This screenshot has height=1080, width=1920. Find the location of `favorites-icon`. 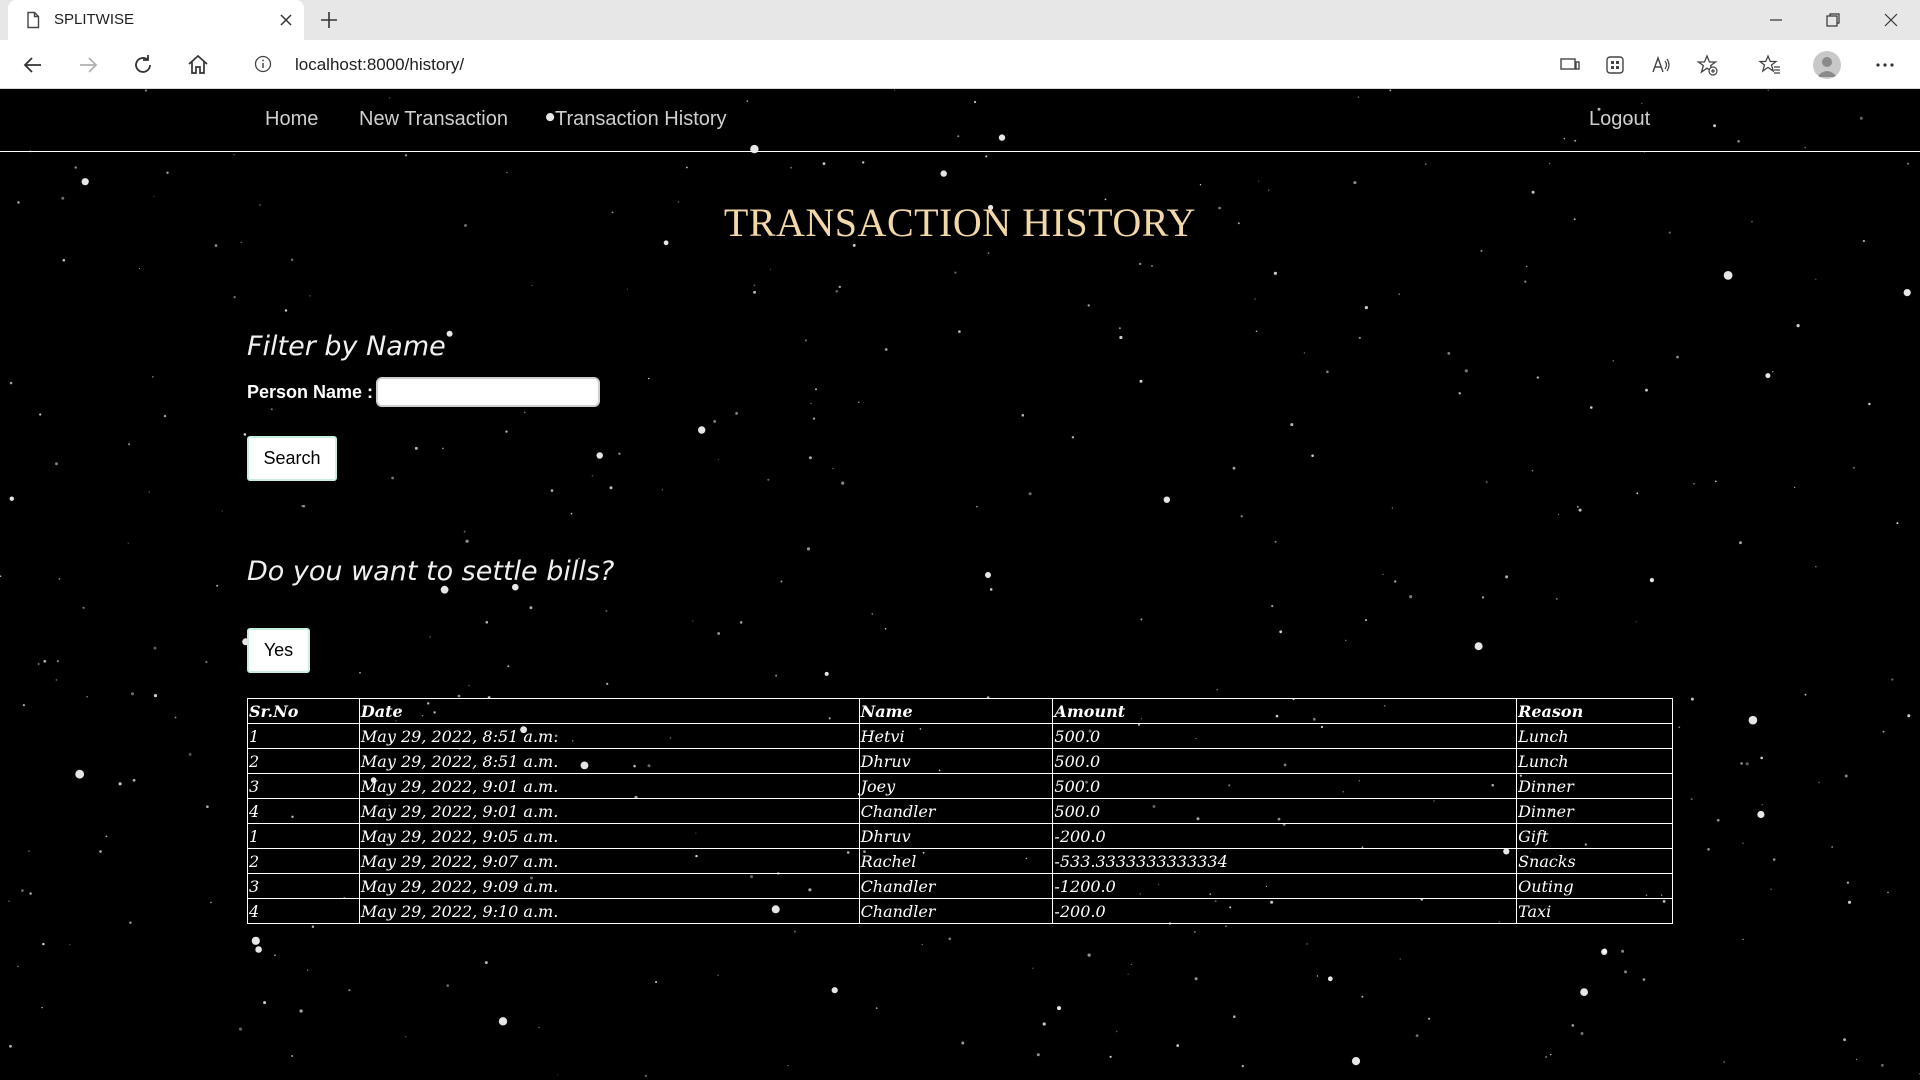

favorites-icon is located at coordinates (1770, 65).